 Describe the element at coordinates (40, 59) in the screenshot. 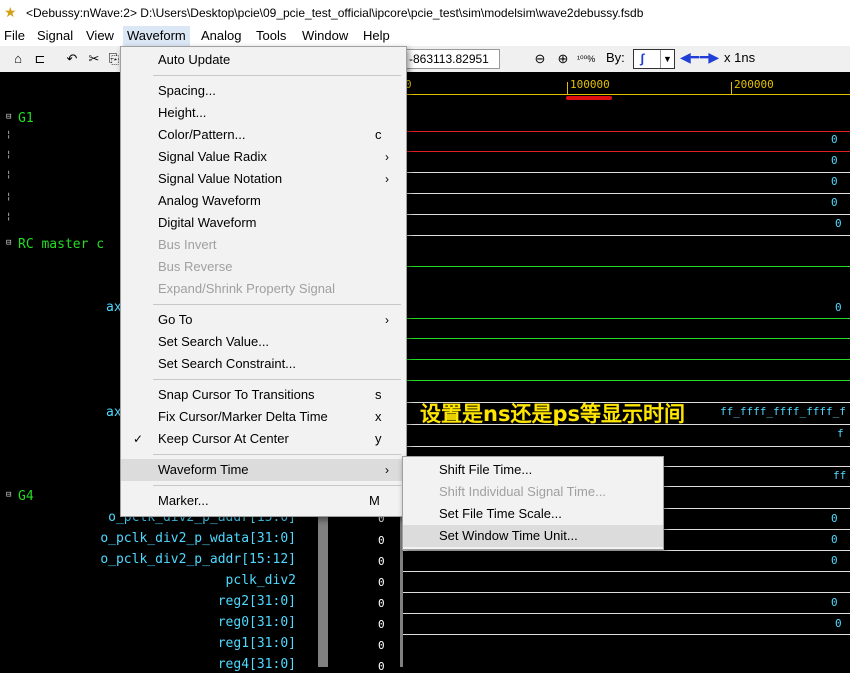

I see `signal-tool-icon: ⊏` at that location.